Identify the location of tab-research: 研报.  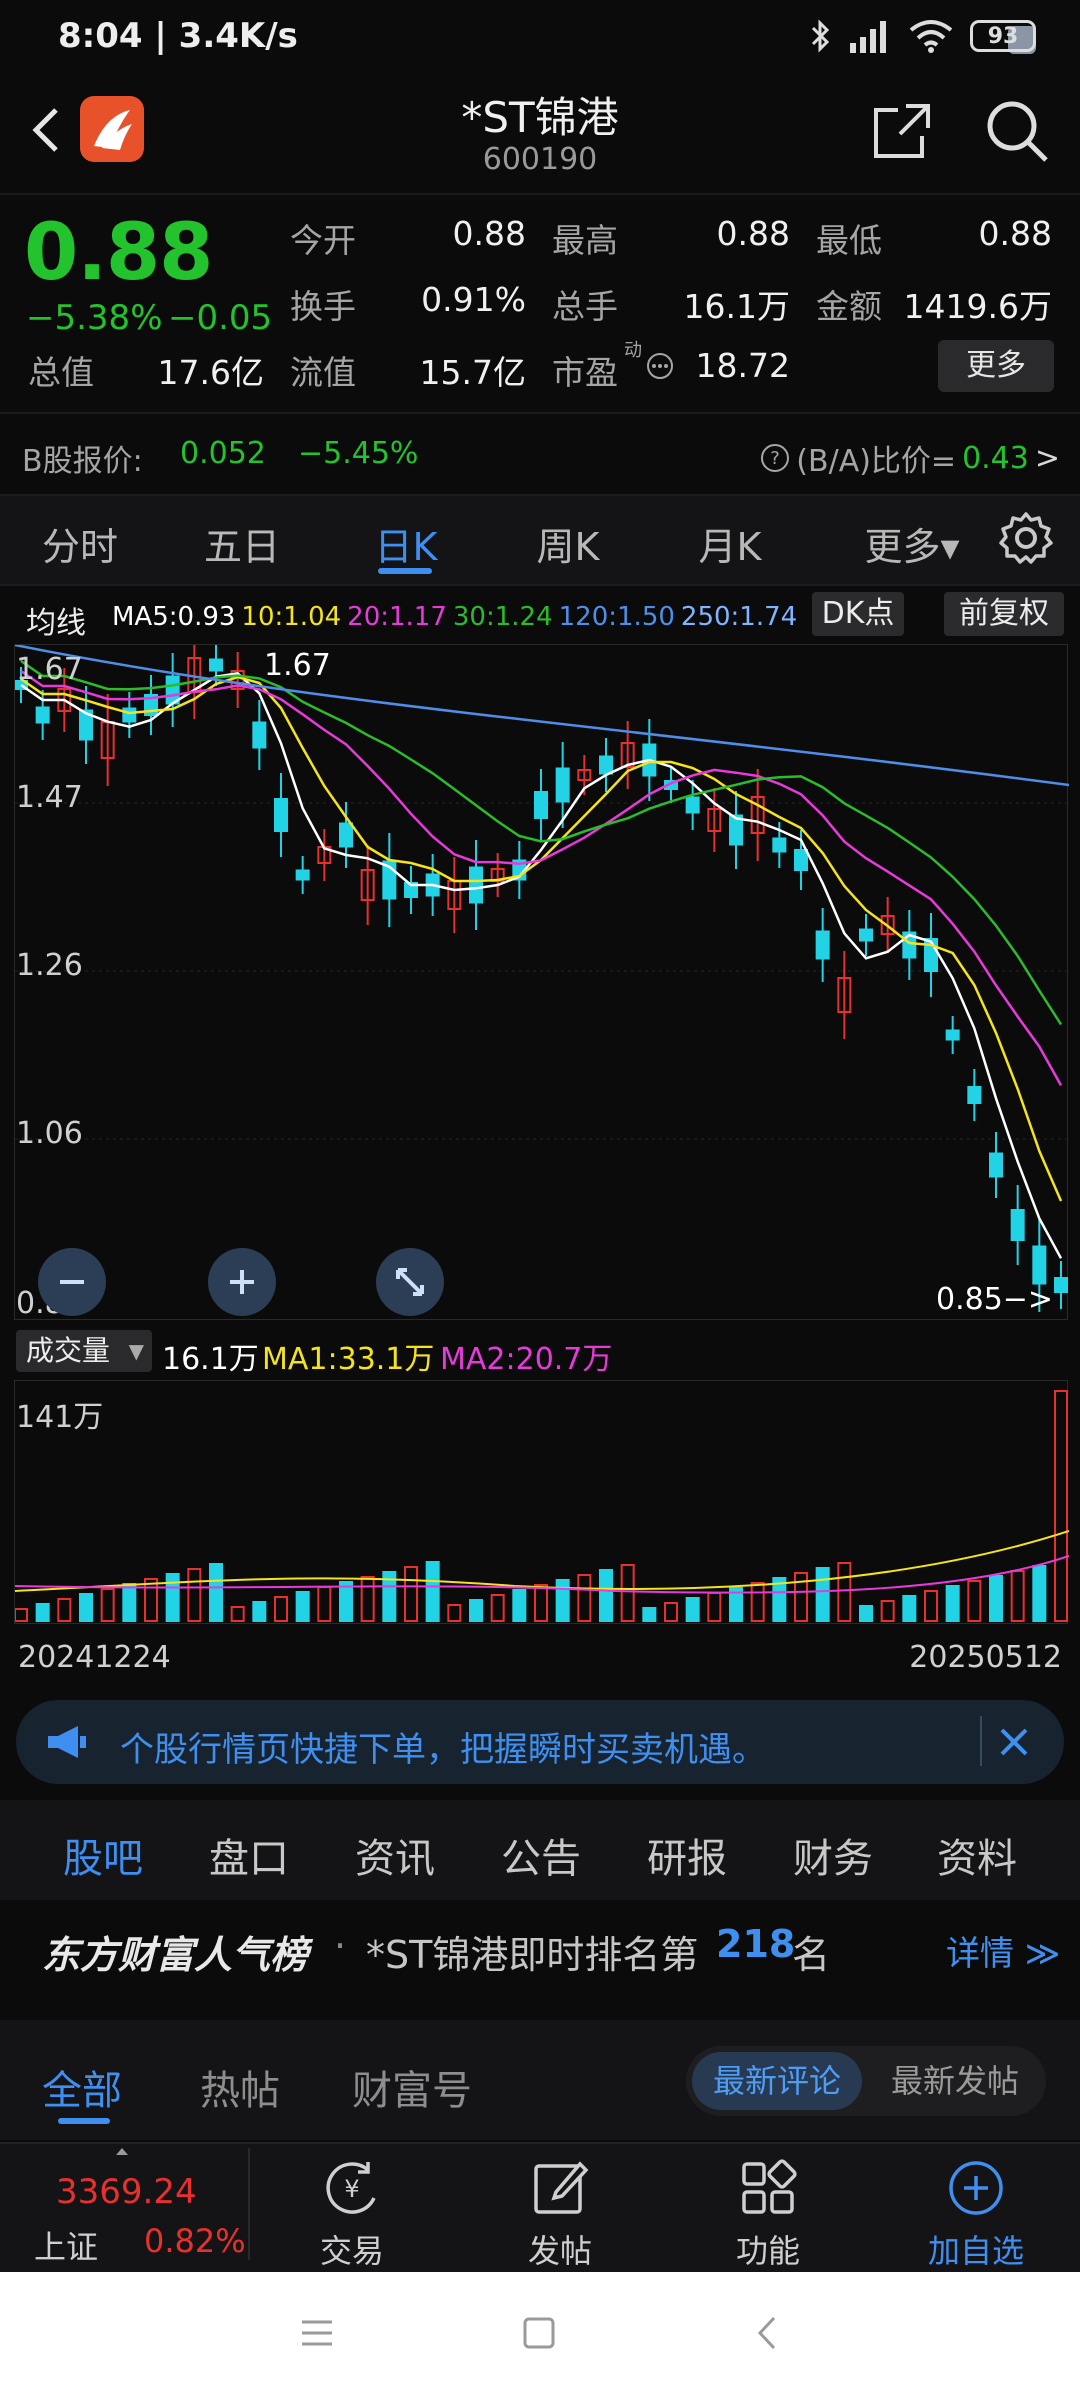
(687, 1855).